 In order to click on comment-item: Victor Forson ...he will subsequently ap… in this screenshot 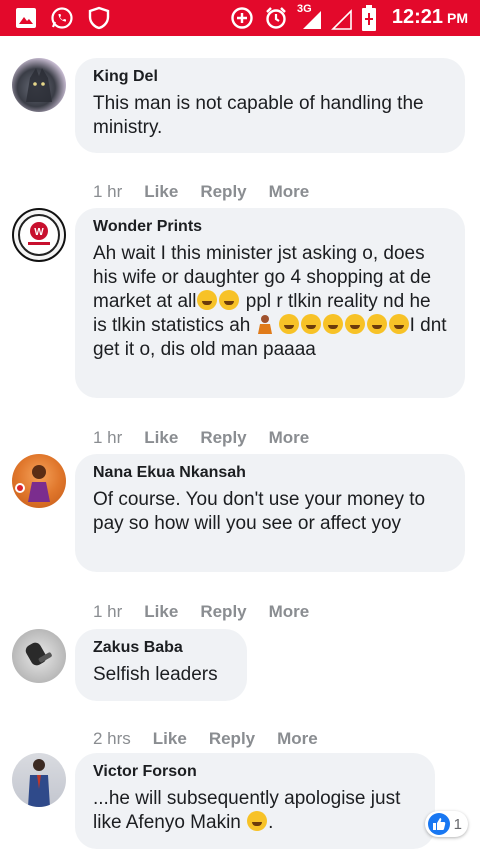, I will do `click(240, 803)`.